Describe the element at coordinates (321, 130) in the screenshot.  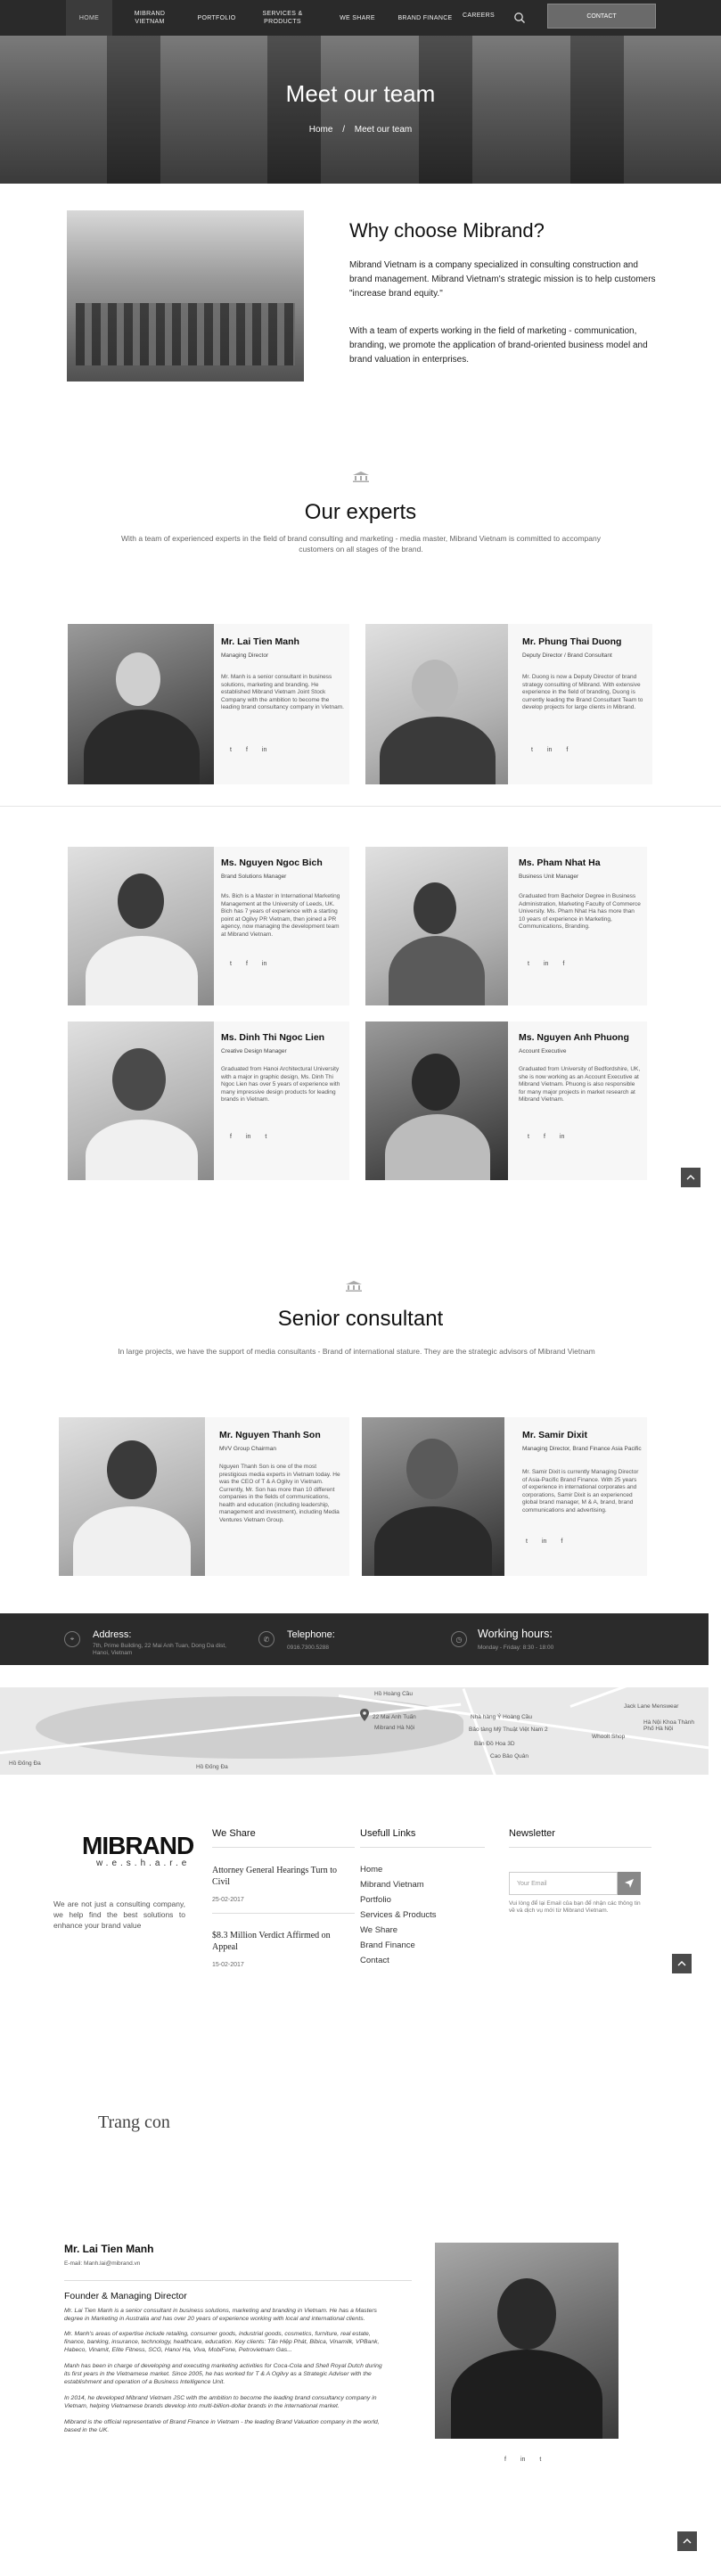
I see `breadcrumb-home: Home` at that location.